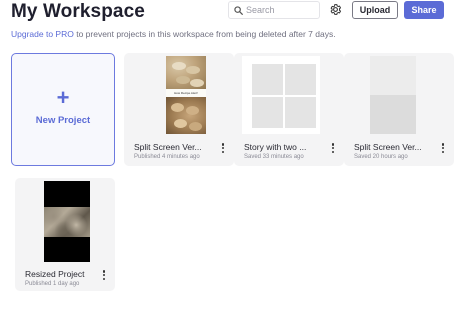 This screenshot has width=468, height=313. Describe the element at coordinates (335, 9) in the screenshot. I see `gear-icon` at that location.